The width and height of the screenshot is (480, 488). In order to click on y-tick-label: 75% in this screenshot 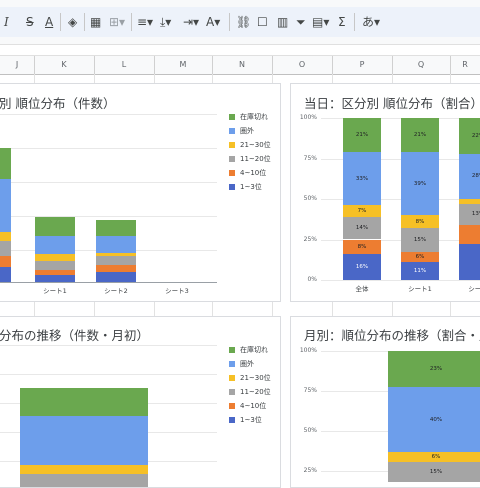, I will do `click(310, 158)`.